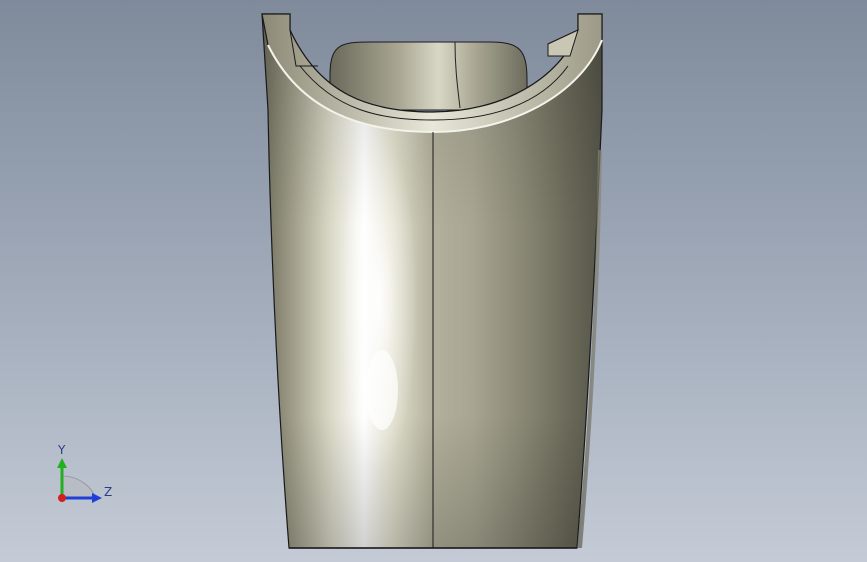  Describe the element at coordinates (62, 463) in the screenshot. I see `y-axis-arrow-icon` at that location.